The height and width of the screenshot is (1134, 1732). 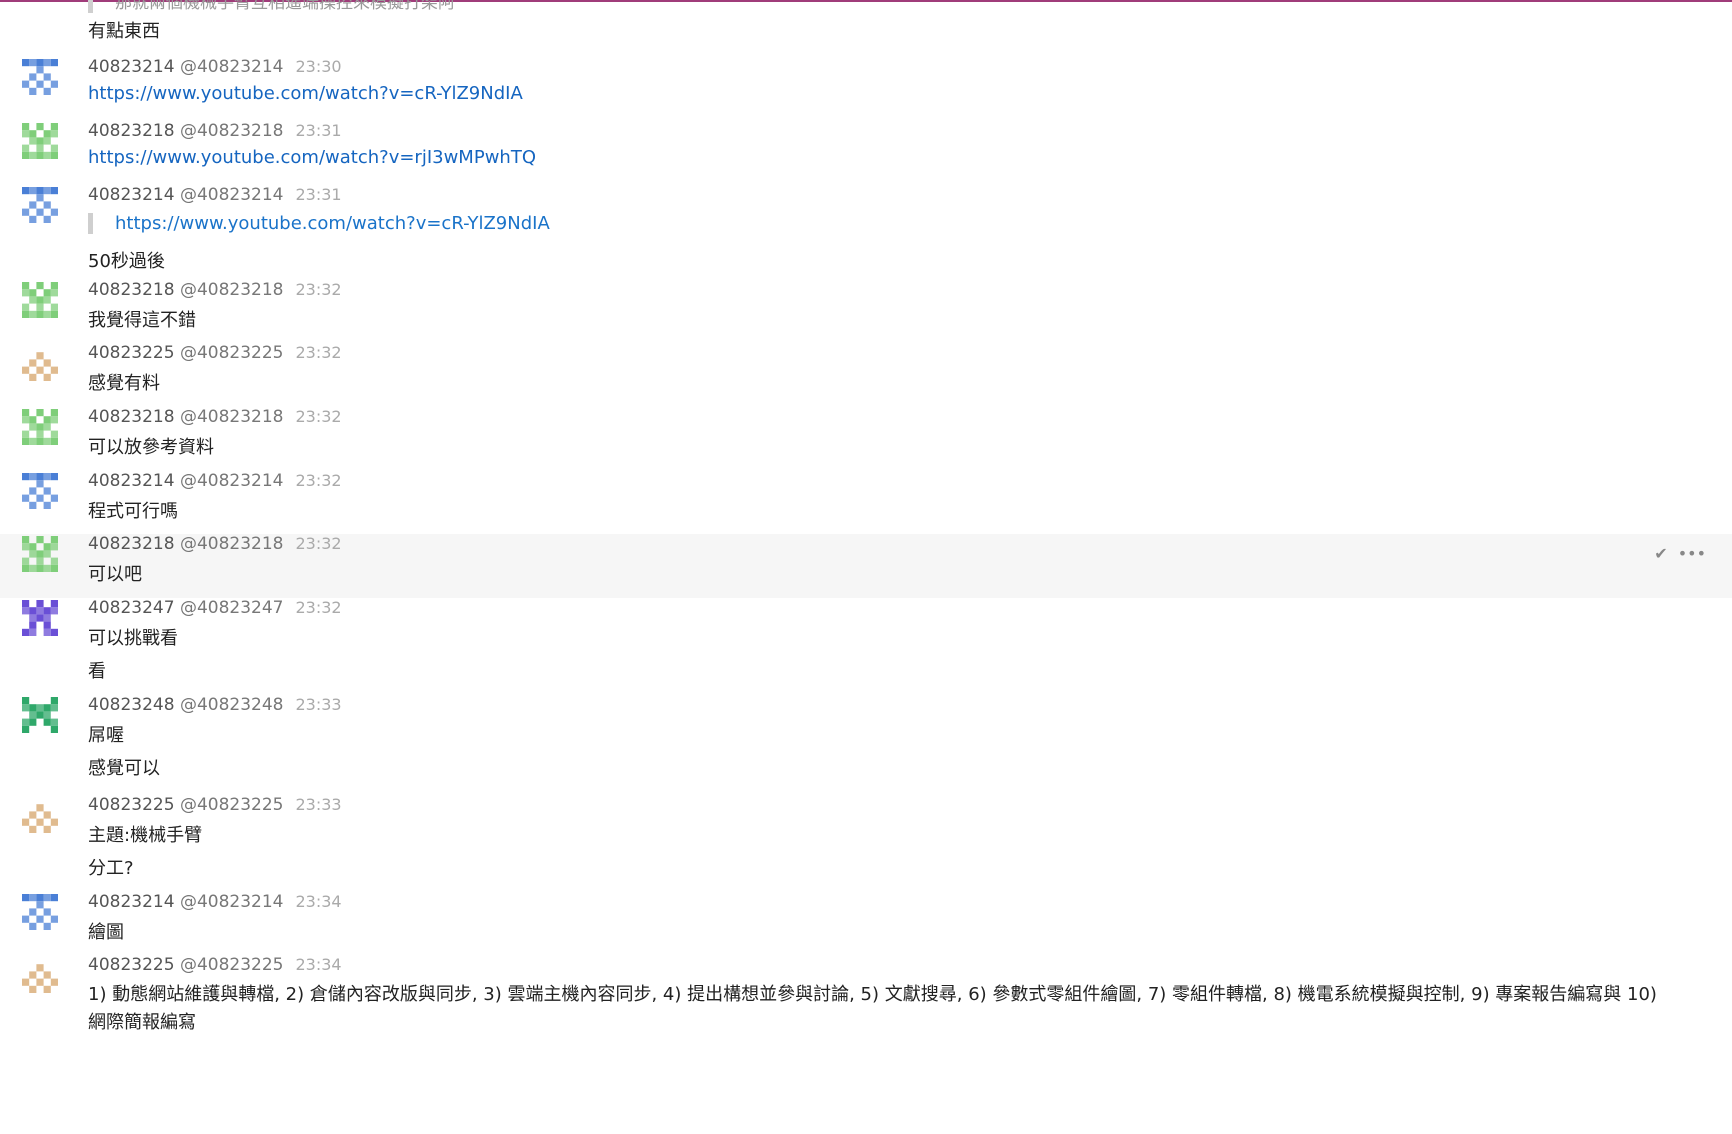 What do you see at coordinates (124, 31) in the screenshot?
I see `message-text: 有點東西` at bounding box center [124, 31].